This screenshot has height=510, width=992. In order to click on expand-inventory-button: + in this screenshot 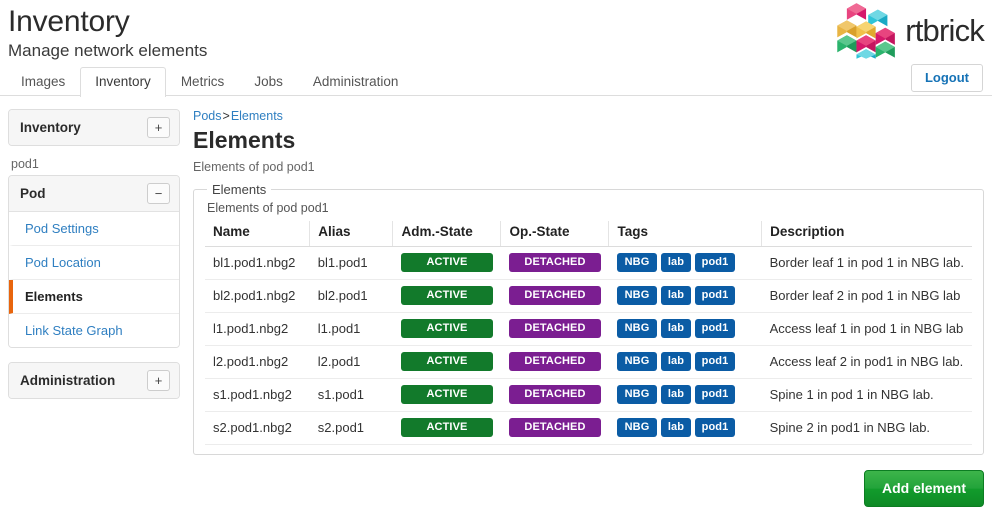, I will do `click(158, 127)`.